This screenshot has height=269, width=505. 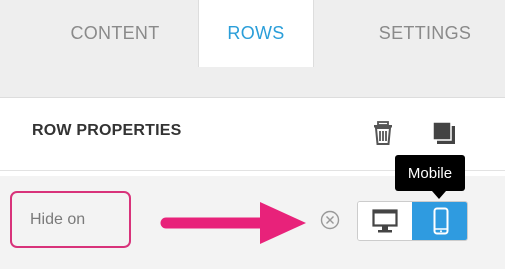 I want to click on tab-settings: SETTINGS, so click(x=425, y=33).